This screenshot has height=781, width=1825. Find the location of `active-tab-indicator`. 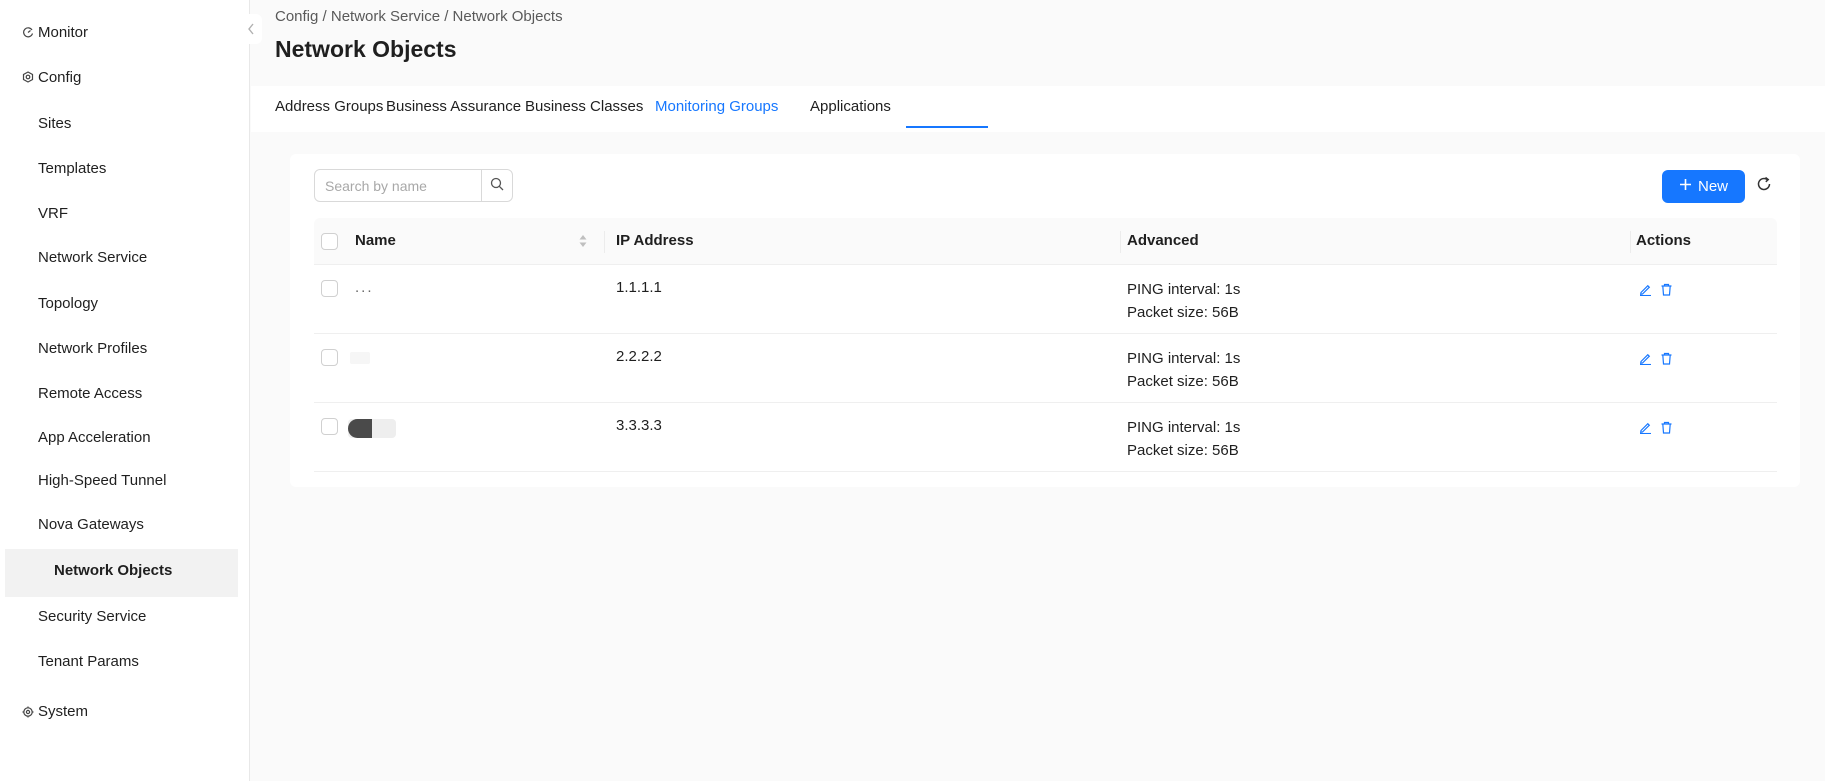

active-tab-indicator is located at coordinates (947, 127).